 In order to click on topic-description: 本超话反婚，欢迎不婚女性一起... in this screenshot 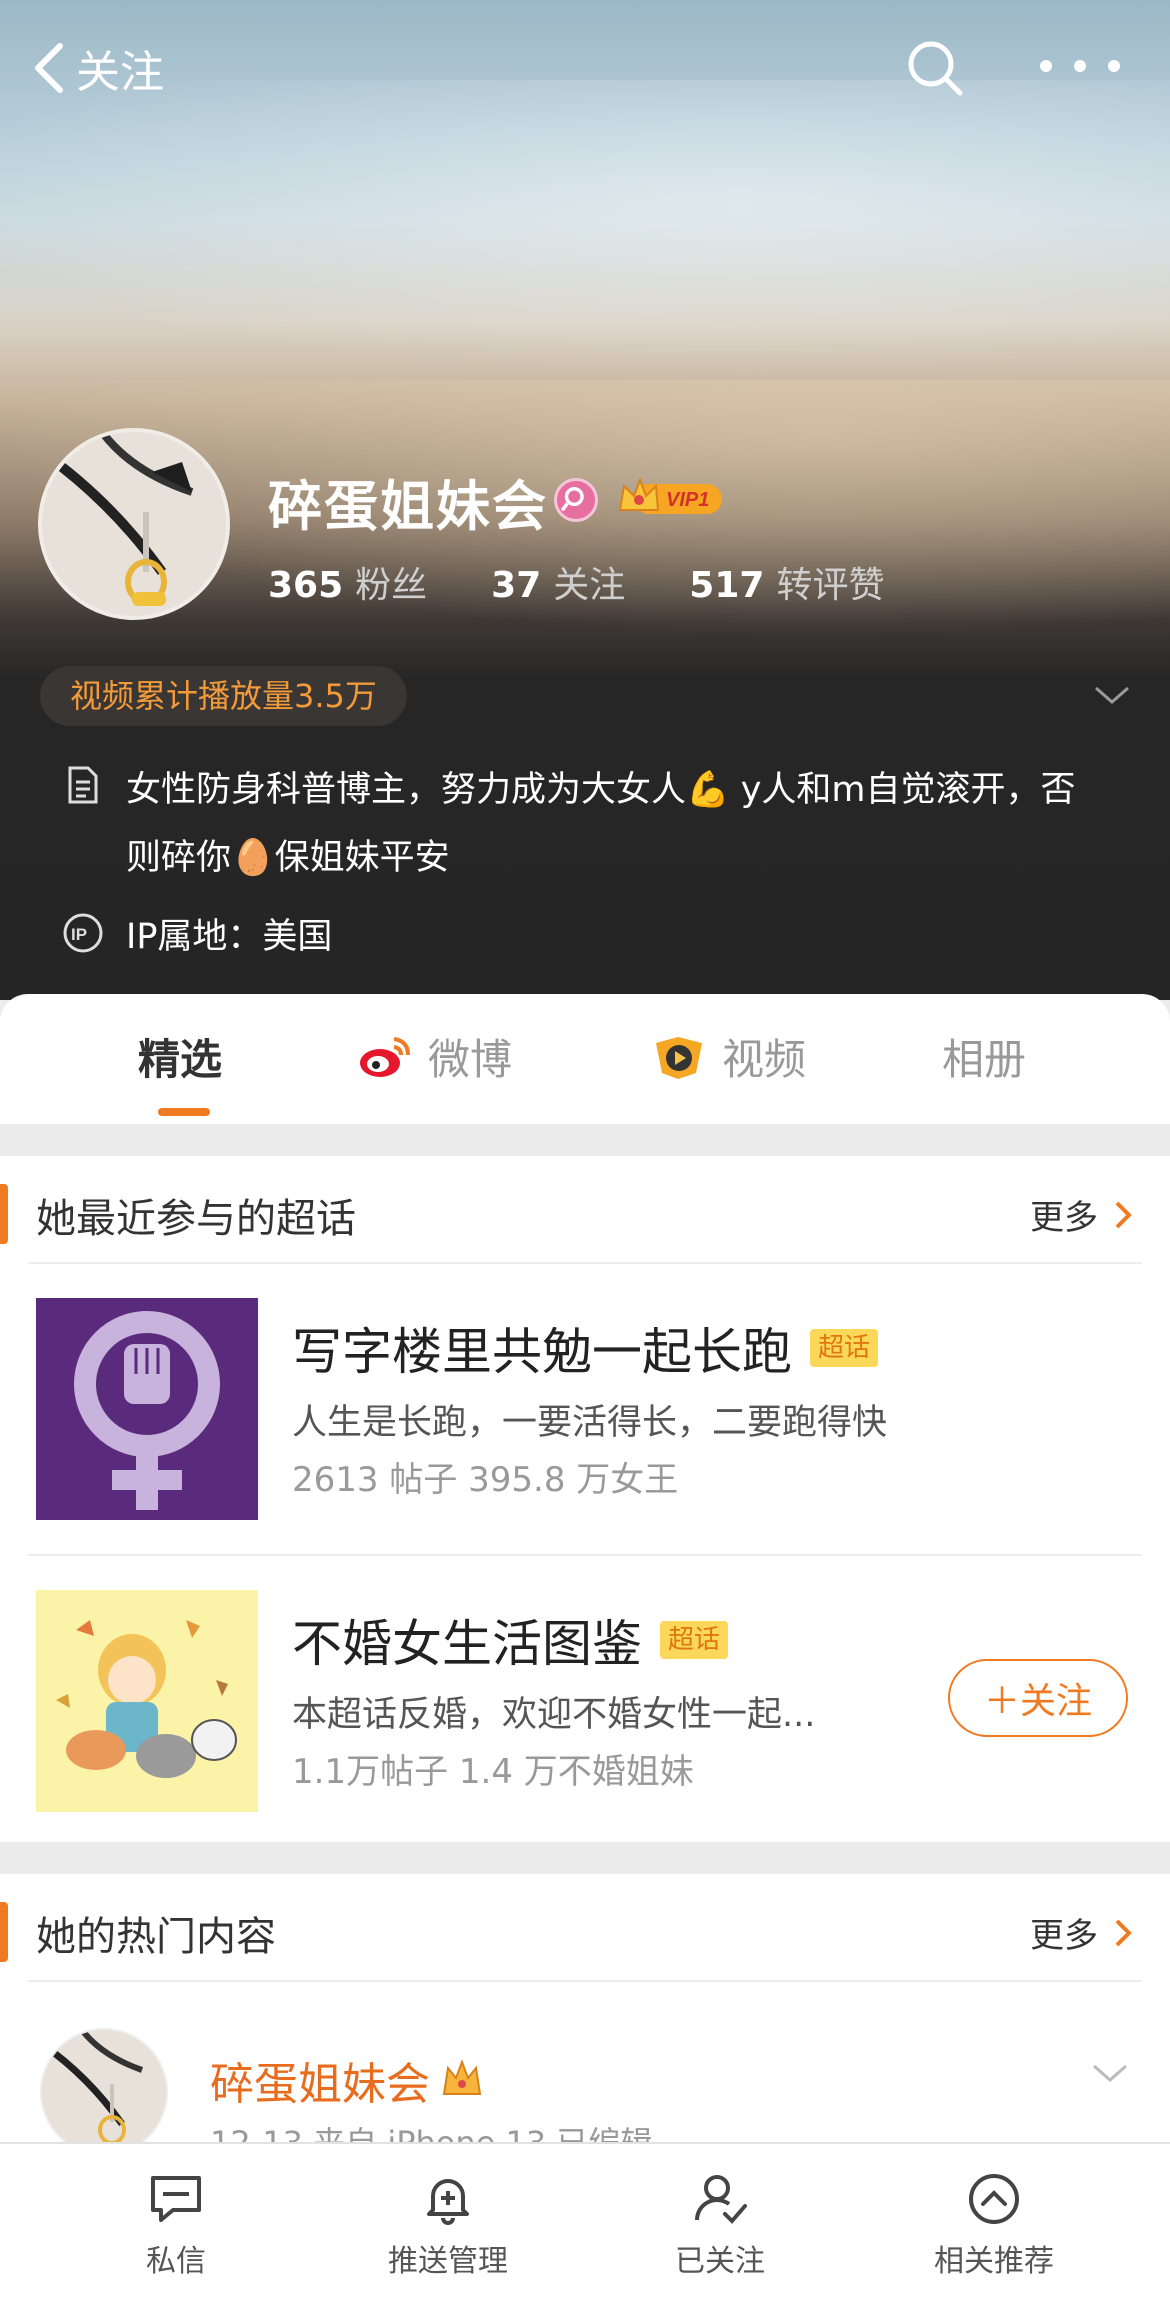, I will do `click(554, 1715)`.